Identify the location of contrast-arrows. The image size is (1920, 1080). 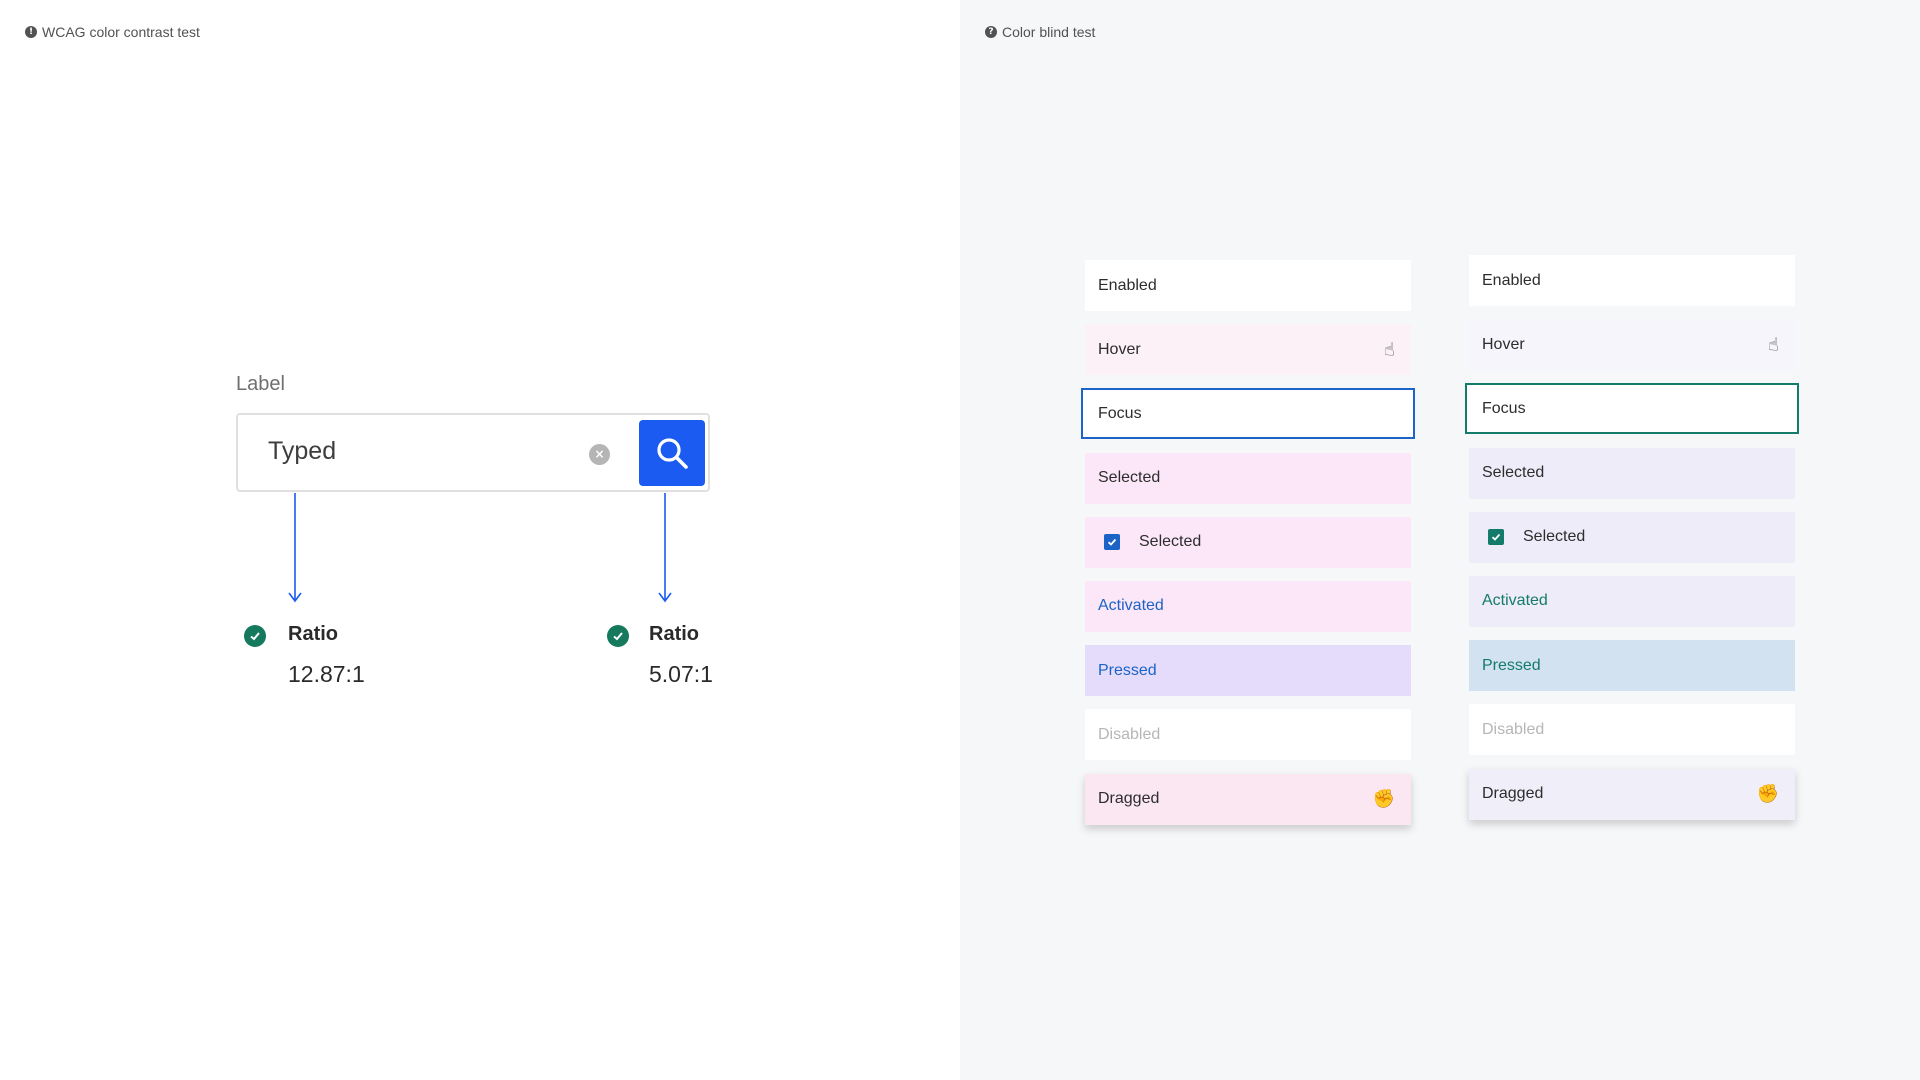
(480, 548).